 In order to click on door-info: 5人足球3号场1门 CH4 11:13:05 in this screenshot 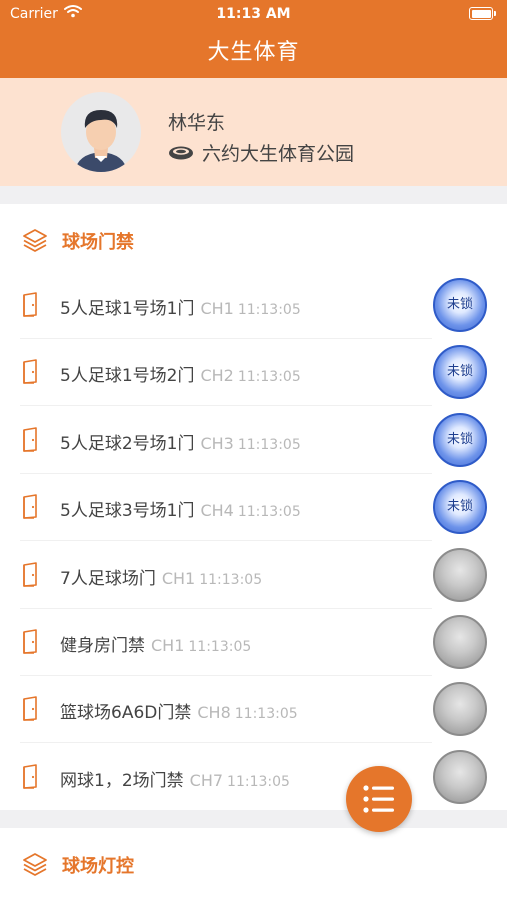, I will do `click(180, 508)`.